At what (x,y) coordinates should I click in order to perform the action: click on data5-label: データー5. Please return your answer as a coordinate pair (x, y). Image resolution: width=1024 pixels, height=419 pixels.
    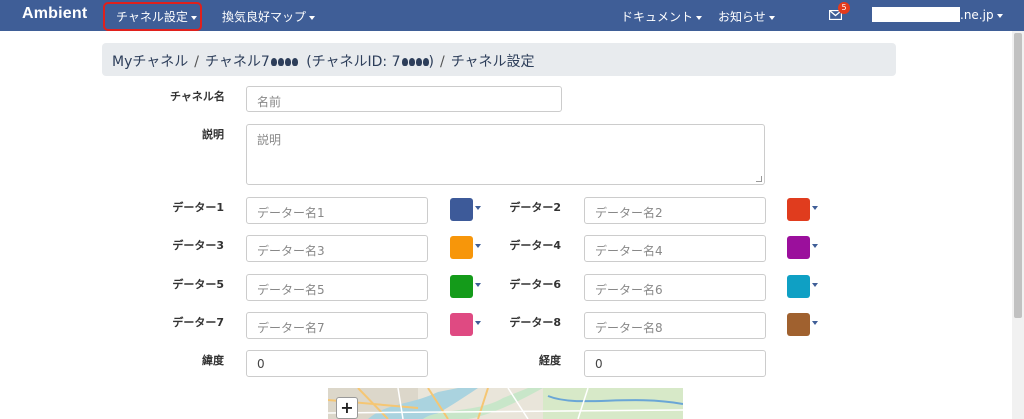
    Looking at the image, I should click on (198, 284).